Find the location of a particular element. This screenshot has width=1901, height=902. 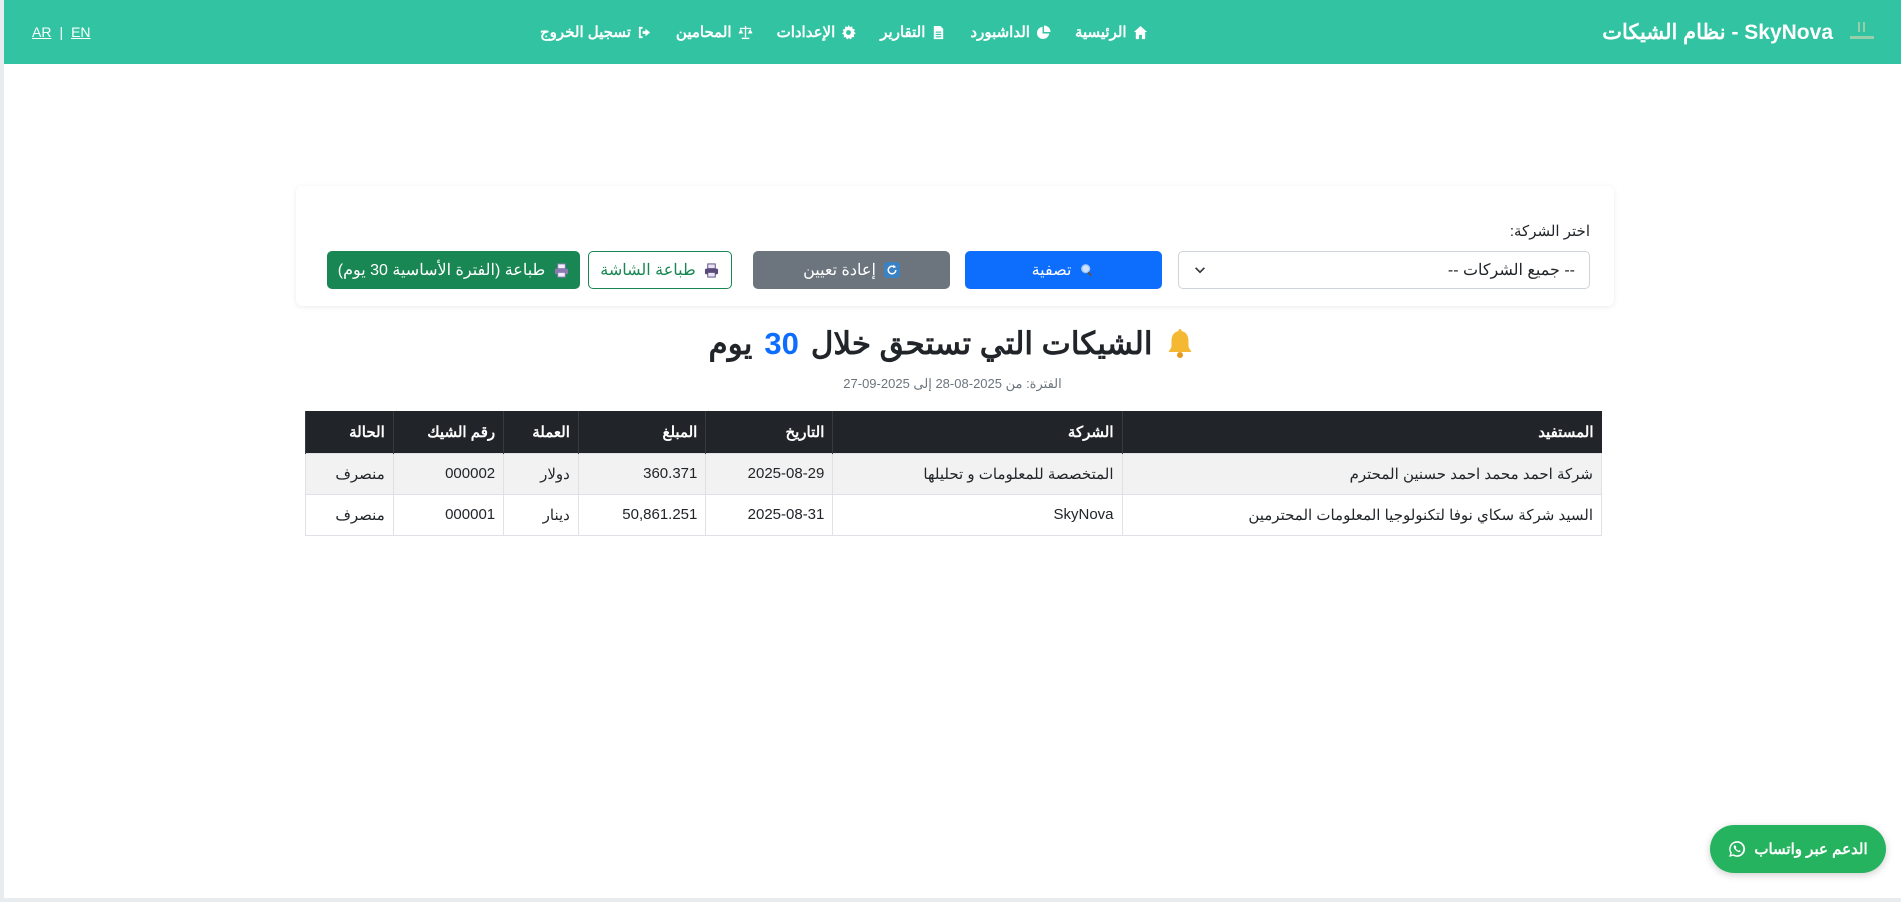

nav-dashboard: الداشبورد is located at coordinates (1010, 32).